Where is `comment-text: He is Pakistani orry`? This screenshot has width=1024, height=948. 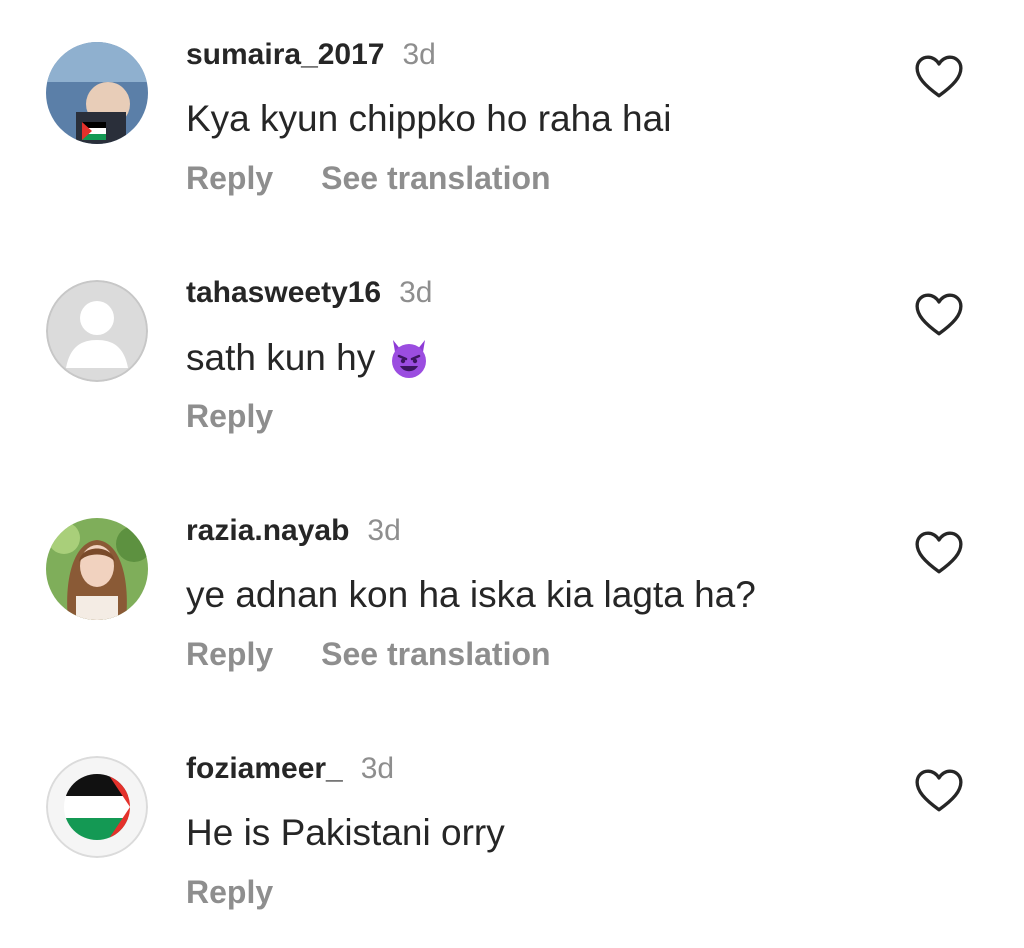
comment-text: He is Pakistani orry is located at coordinates (345, 832).